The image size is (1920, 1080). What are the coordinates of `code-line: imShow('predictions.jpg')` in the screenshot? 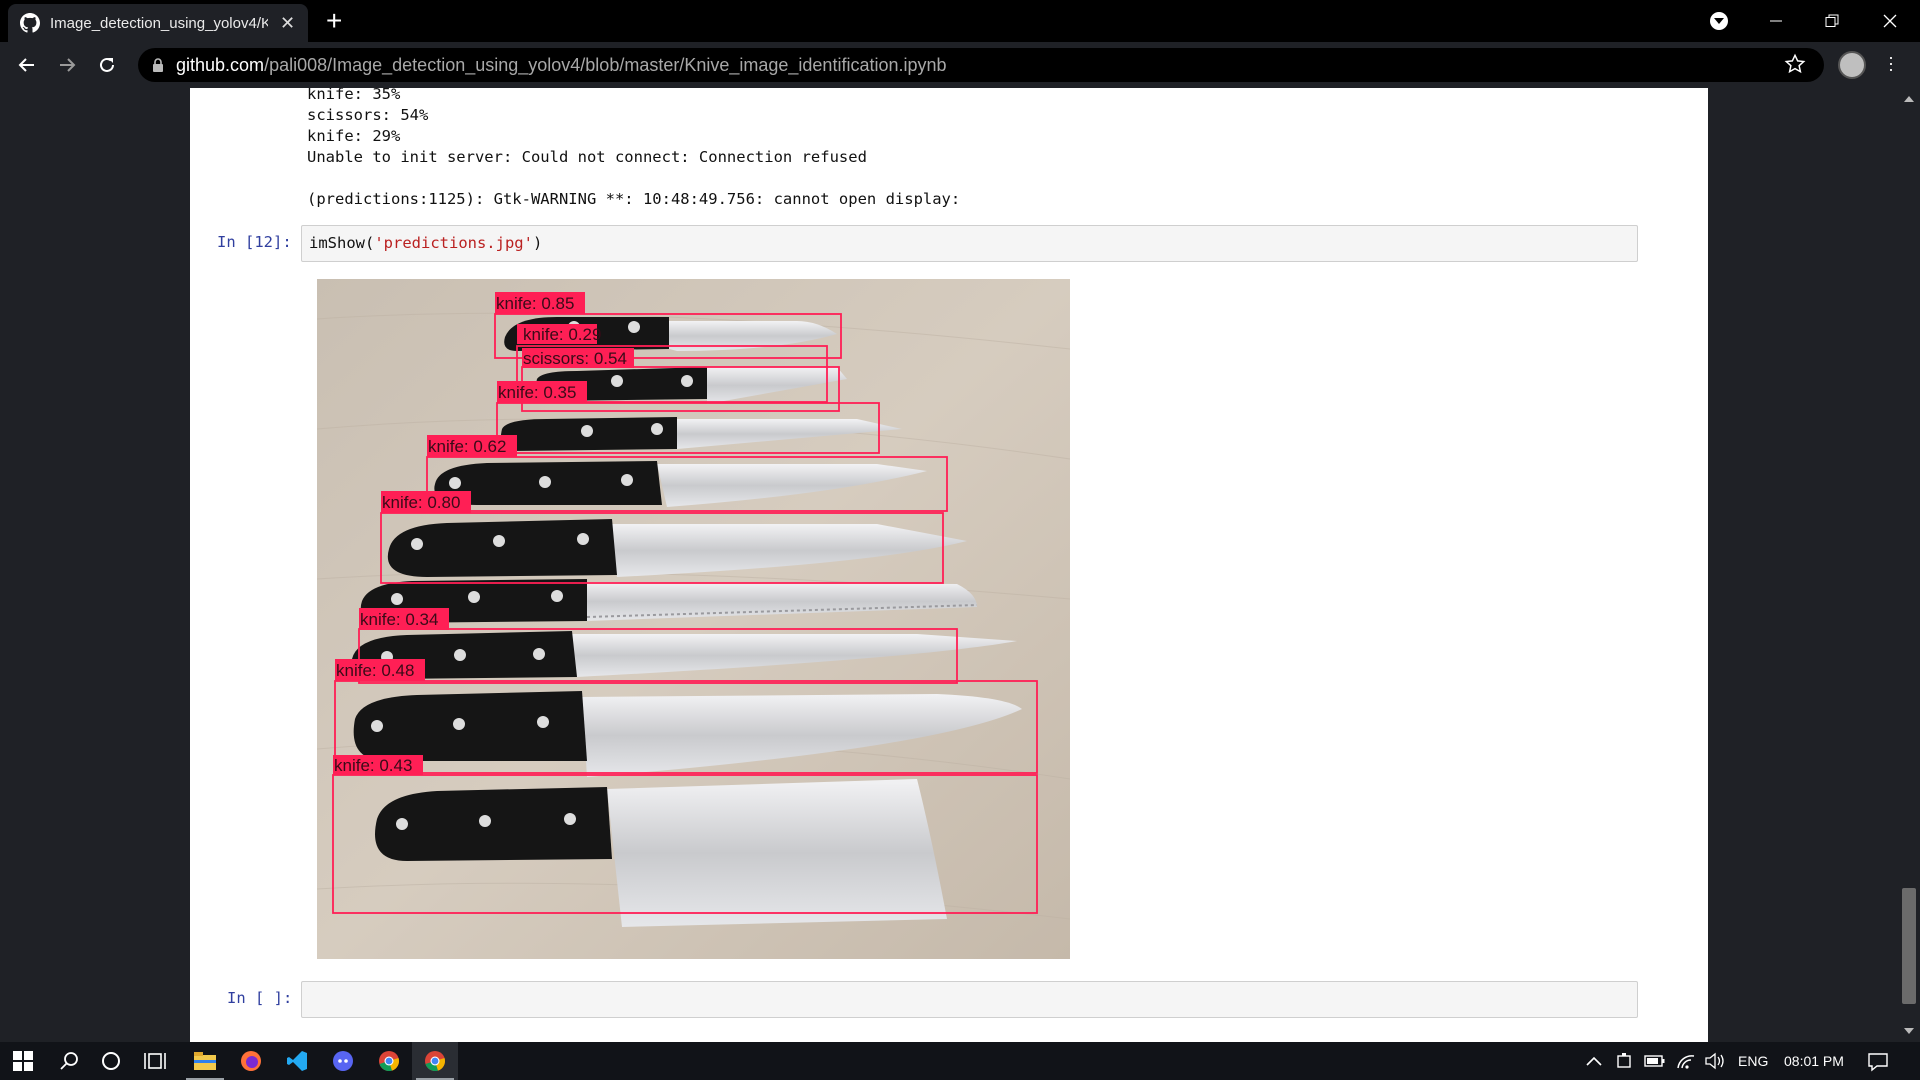 It's located at (425, 243).